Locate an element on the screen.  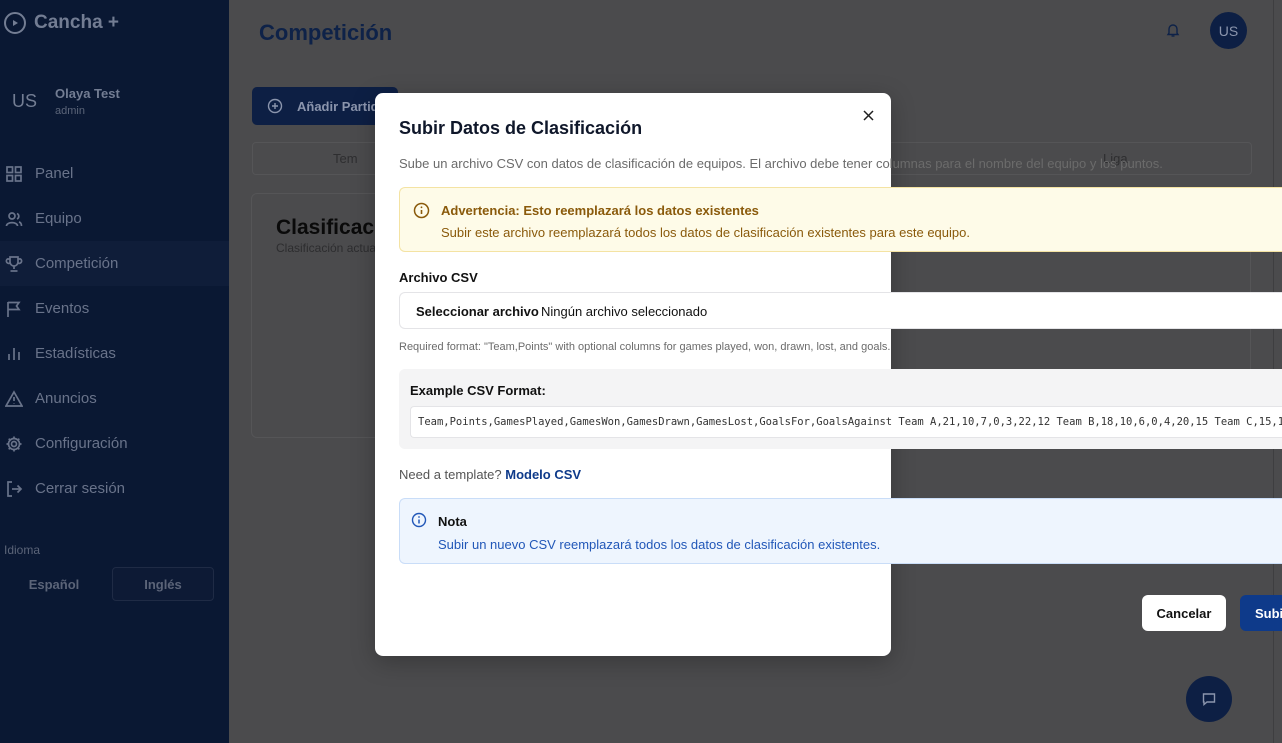
sidebar-item-label: Estadísticas is located at coordinates (75, 353).